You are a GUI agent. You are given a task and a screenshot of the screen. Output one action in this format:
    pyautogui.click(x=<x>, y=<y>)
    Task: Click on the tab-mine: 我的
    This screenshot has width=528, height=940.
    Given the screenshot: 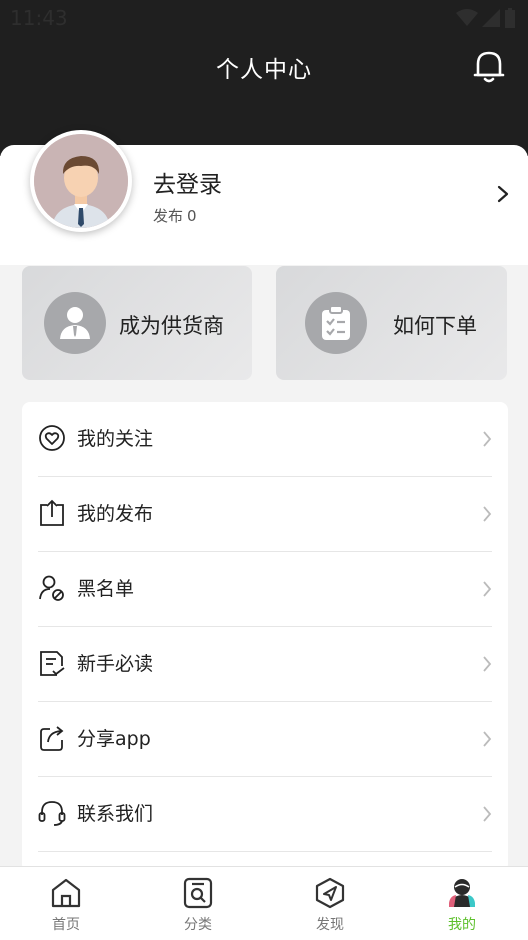 What is the action you would take?
    pyautogui.click(x=462, y=903)
    